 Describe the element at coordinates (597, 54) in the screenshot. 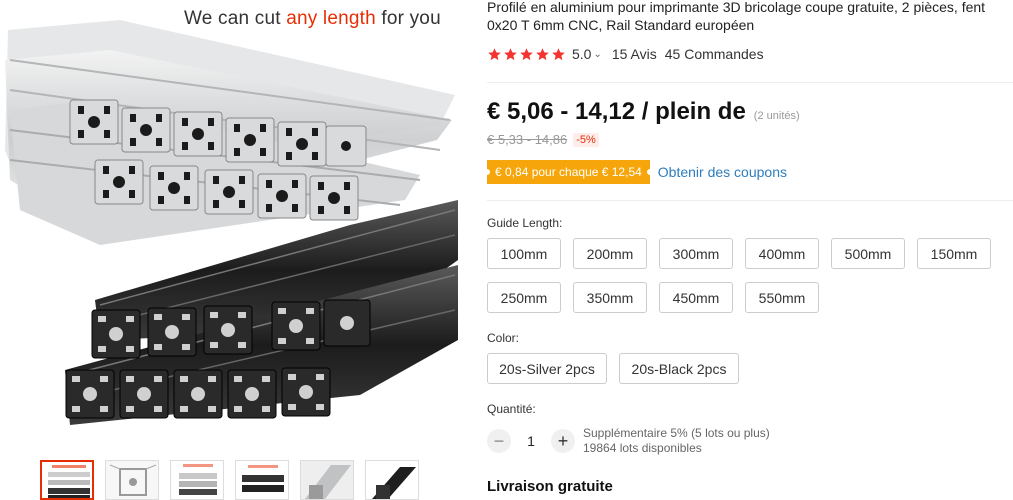

I see `chevron-down-icon: ⌄` at that location.